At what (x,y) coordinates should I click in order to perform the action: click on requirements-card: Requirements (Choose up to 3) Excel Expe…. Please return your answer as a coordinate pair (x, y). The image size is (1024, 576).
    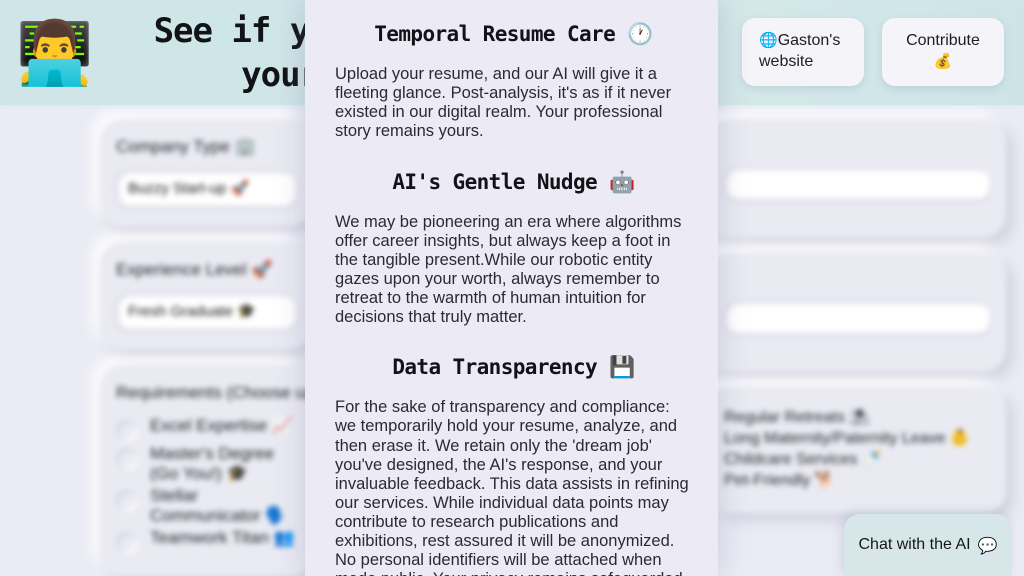
    Looking at the image, I should click on (227, 470).